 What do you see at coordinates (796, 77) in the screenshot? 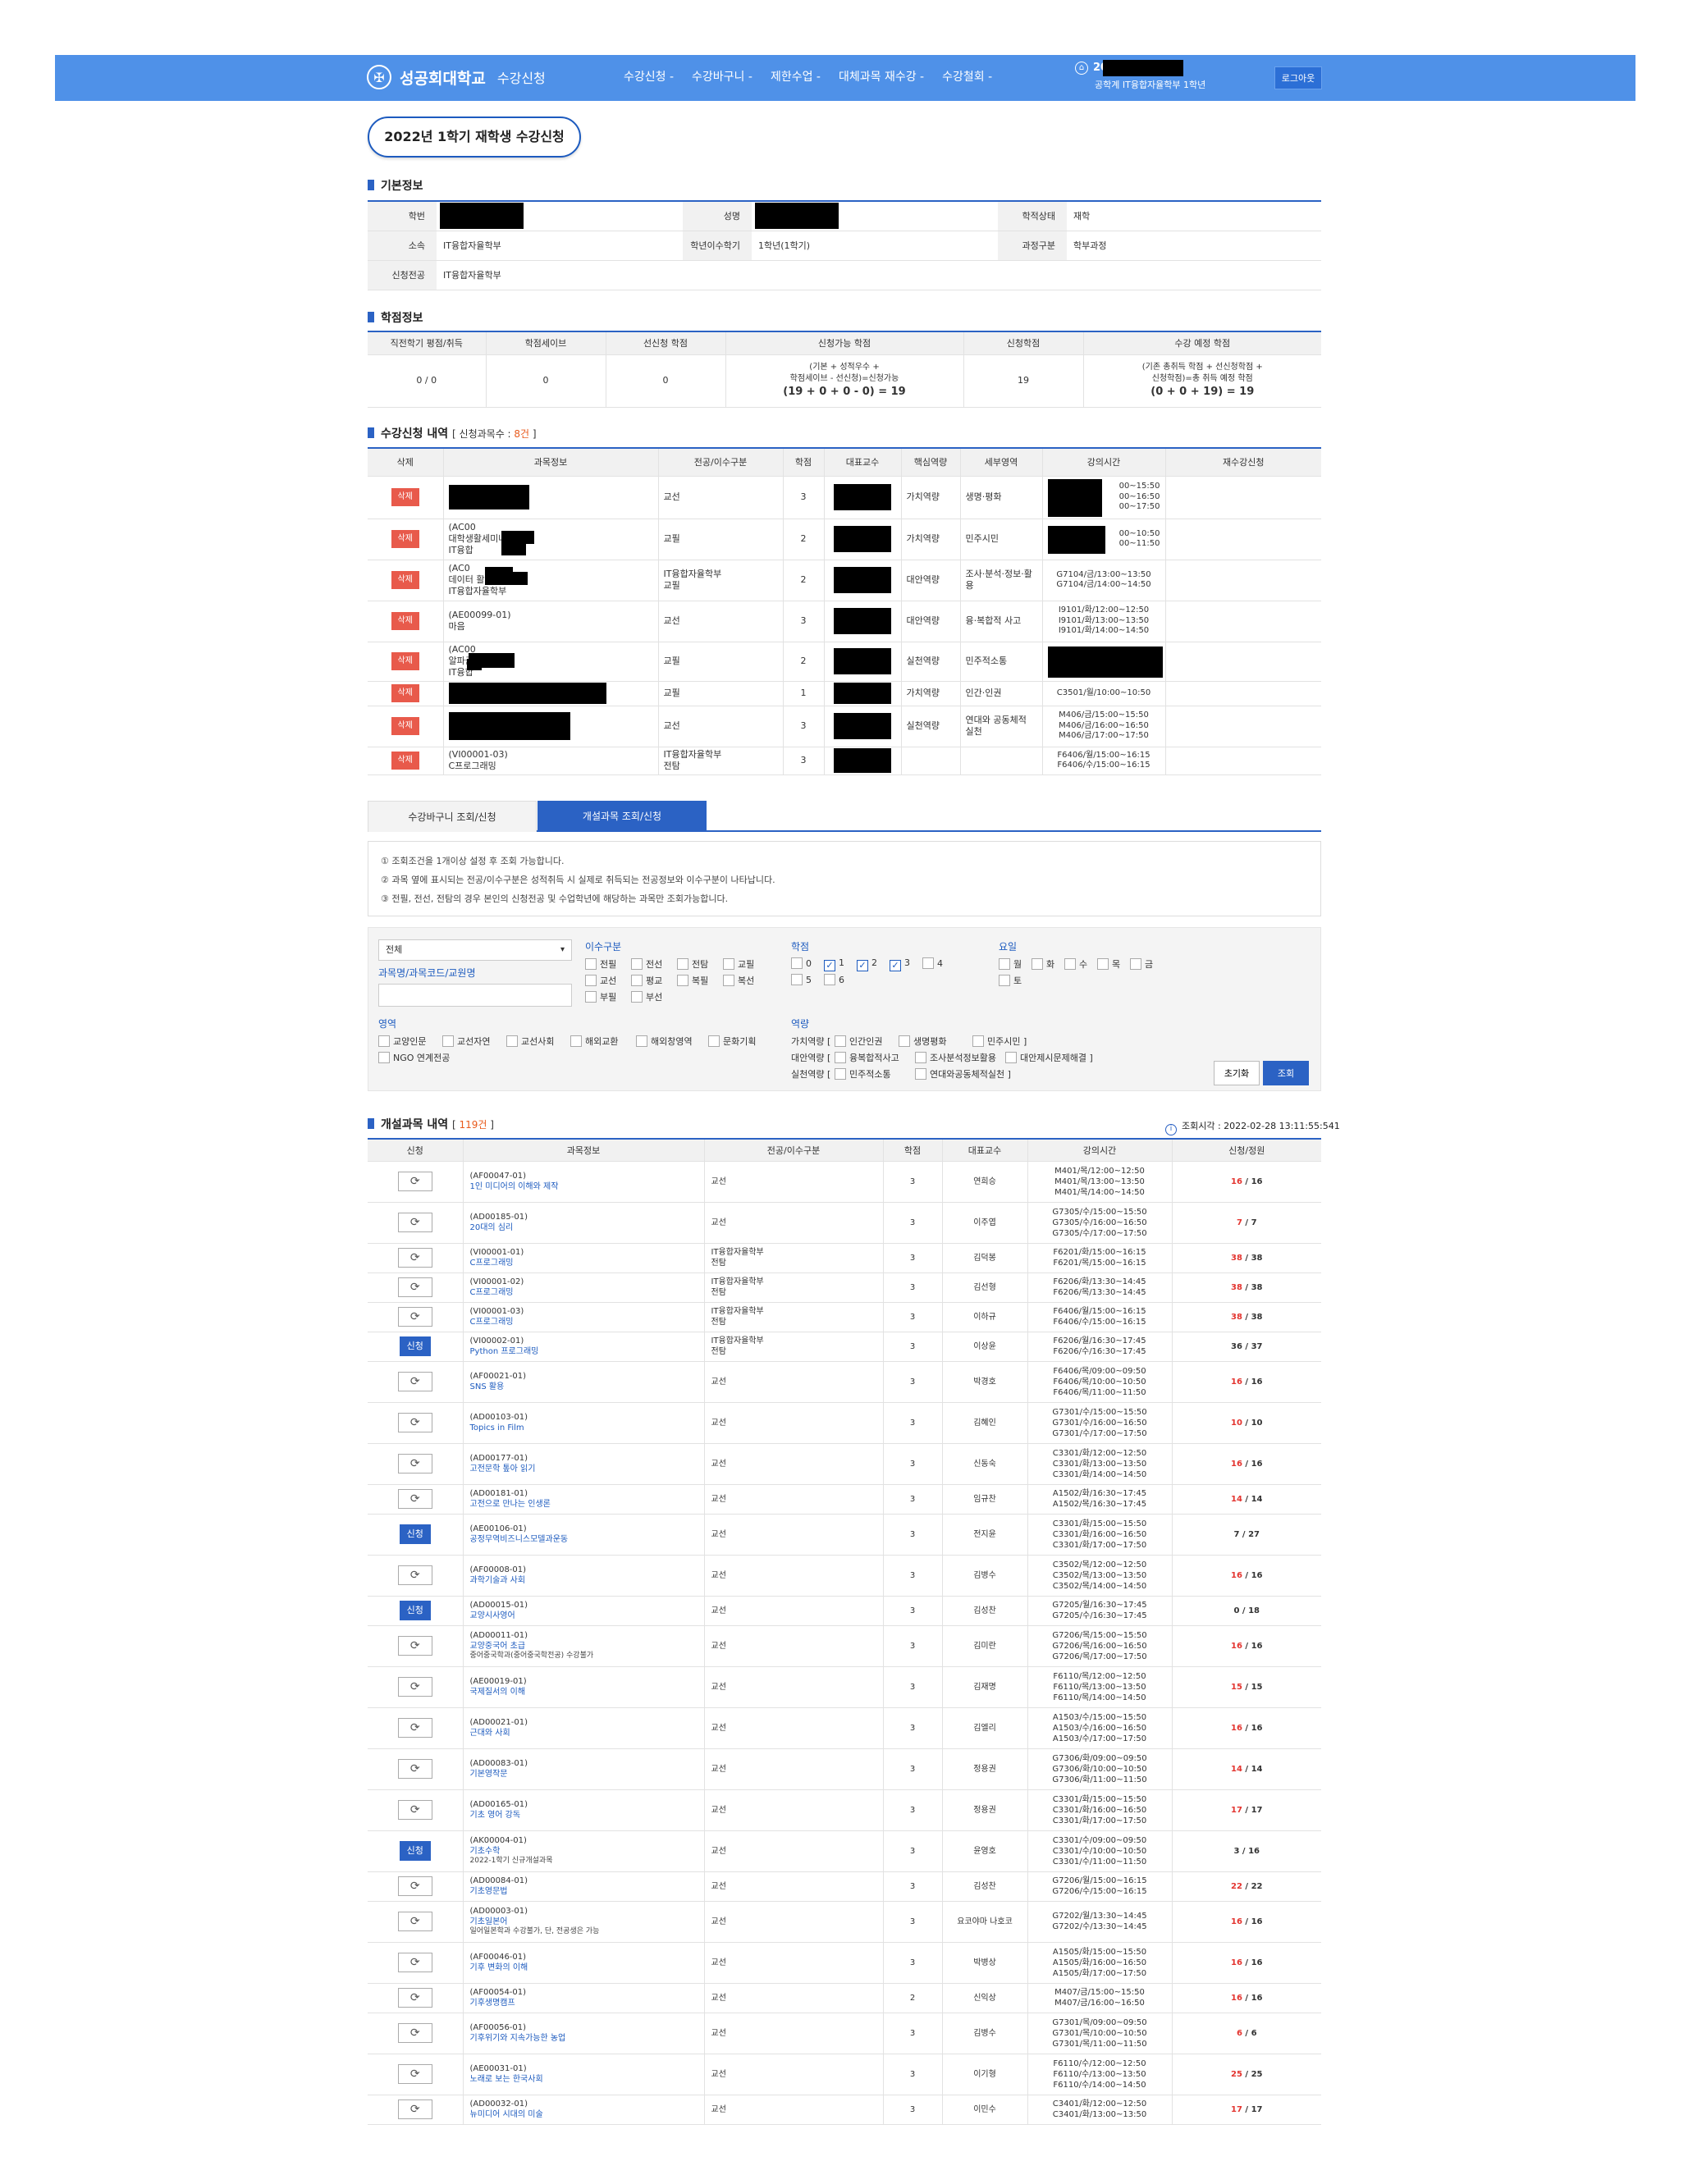
I see `menu-restricted: 제한수업 -` at bounding box center [796, 77].